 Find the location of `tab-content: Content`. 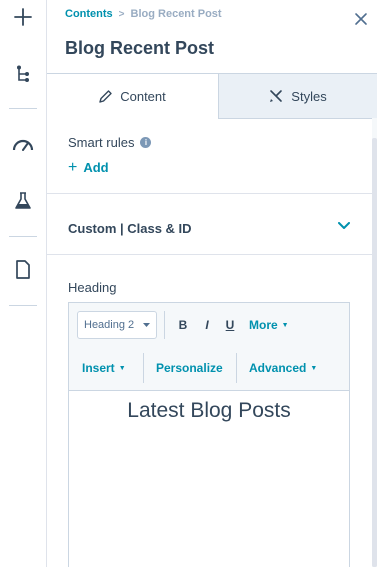

tab-content: Content is located at coordinates (133, 96).